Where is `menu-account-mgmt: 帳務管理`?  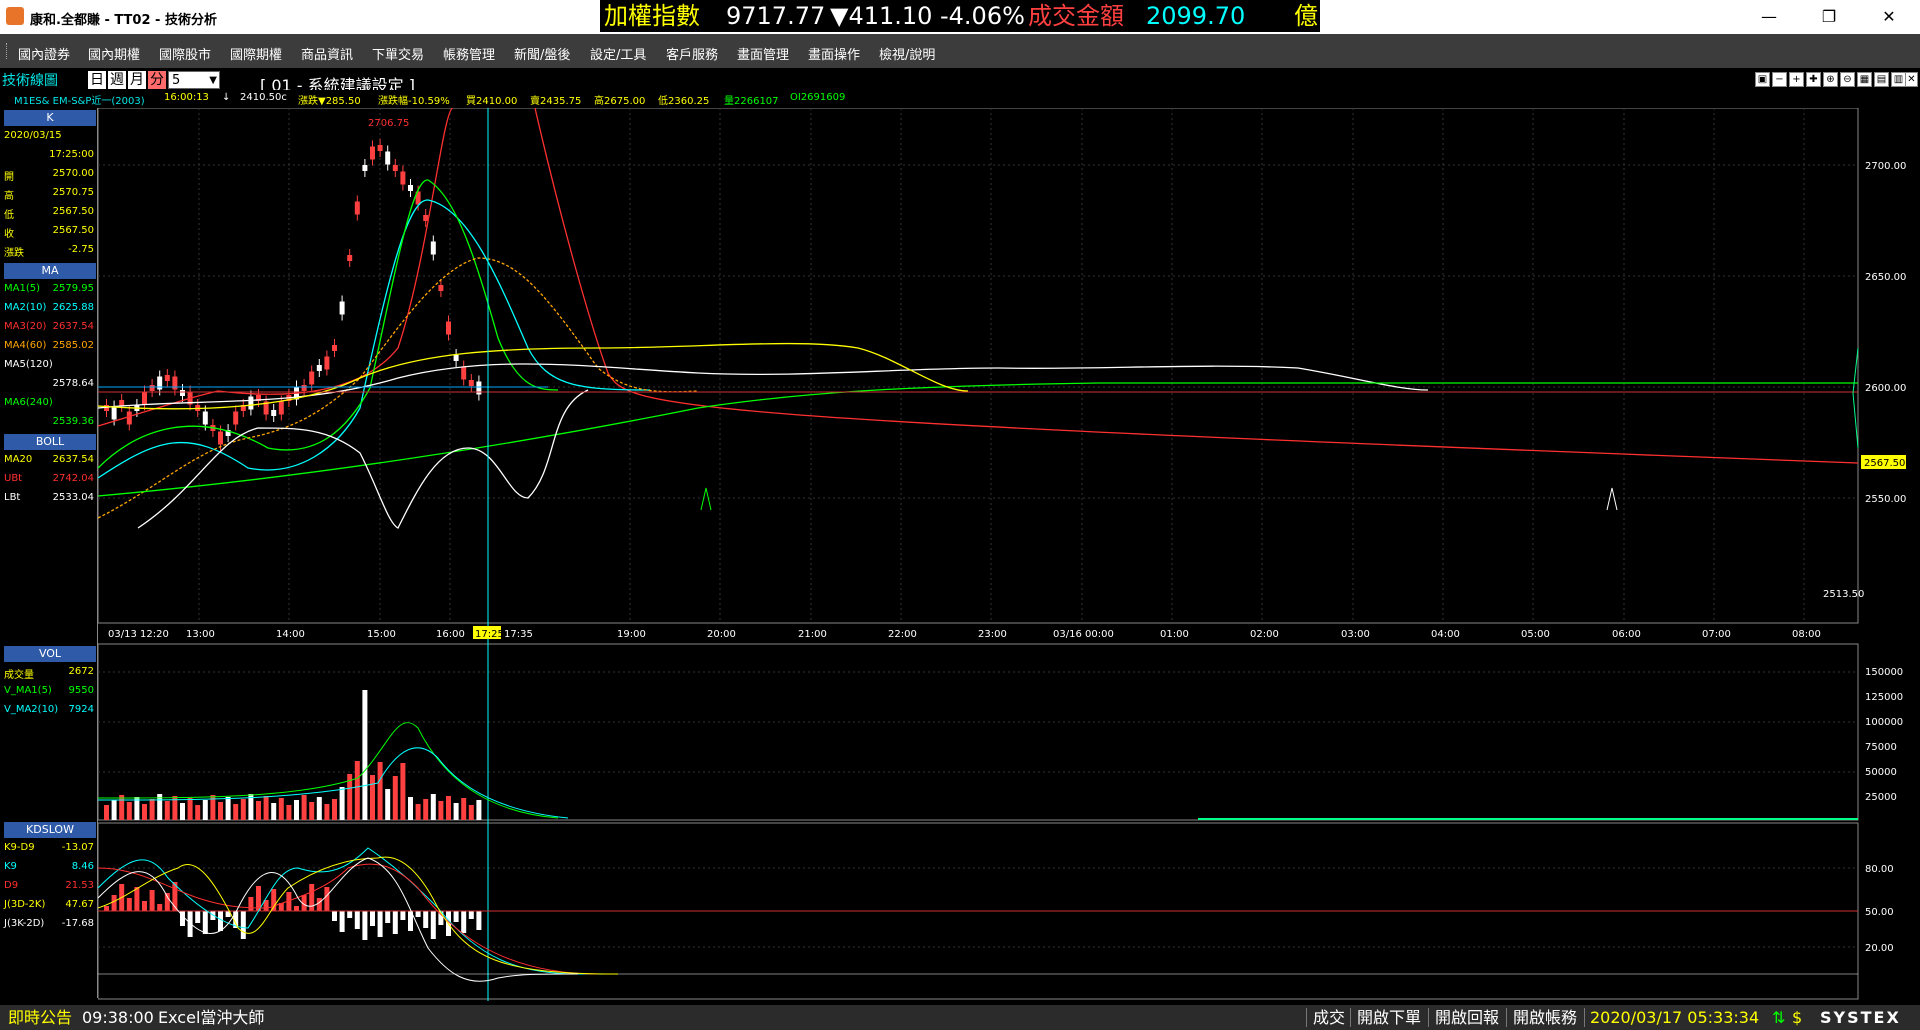
menu-account-mgmt: 帳務管理 is located at coordinates (469, 53).